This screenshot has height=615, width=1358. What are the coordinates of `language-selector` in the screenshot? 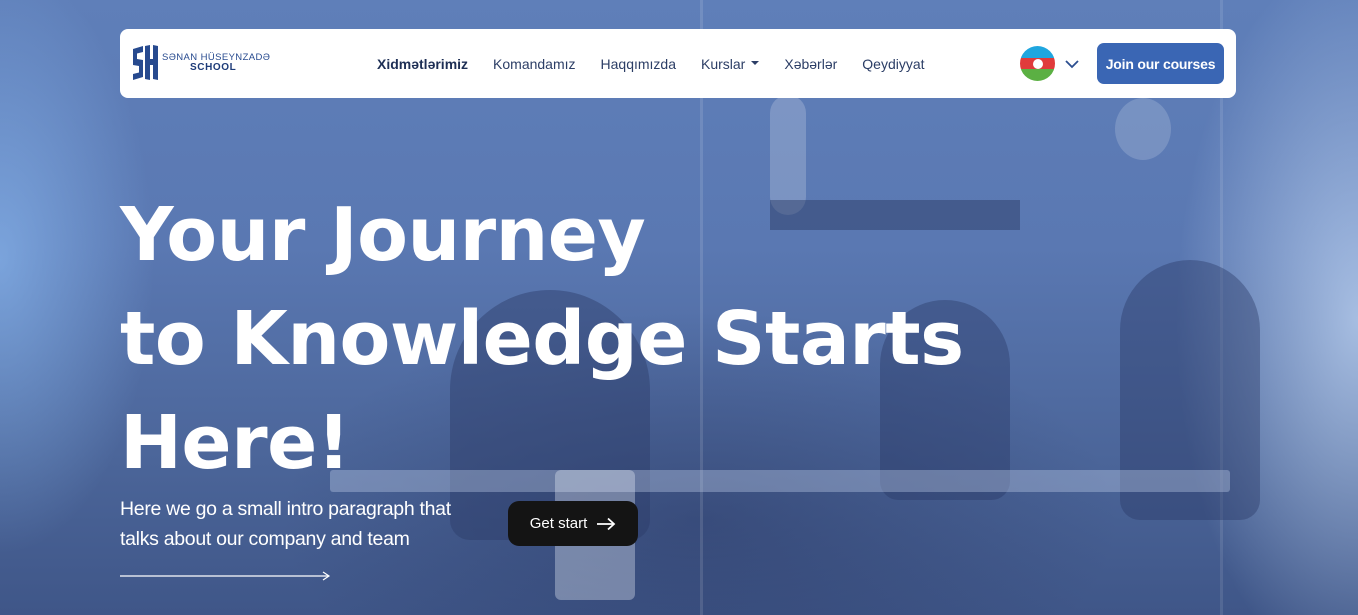 It's located at (1049, 63).